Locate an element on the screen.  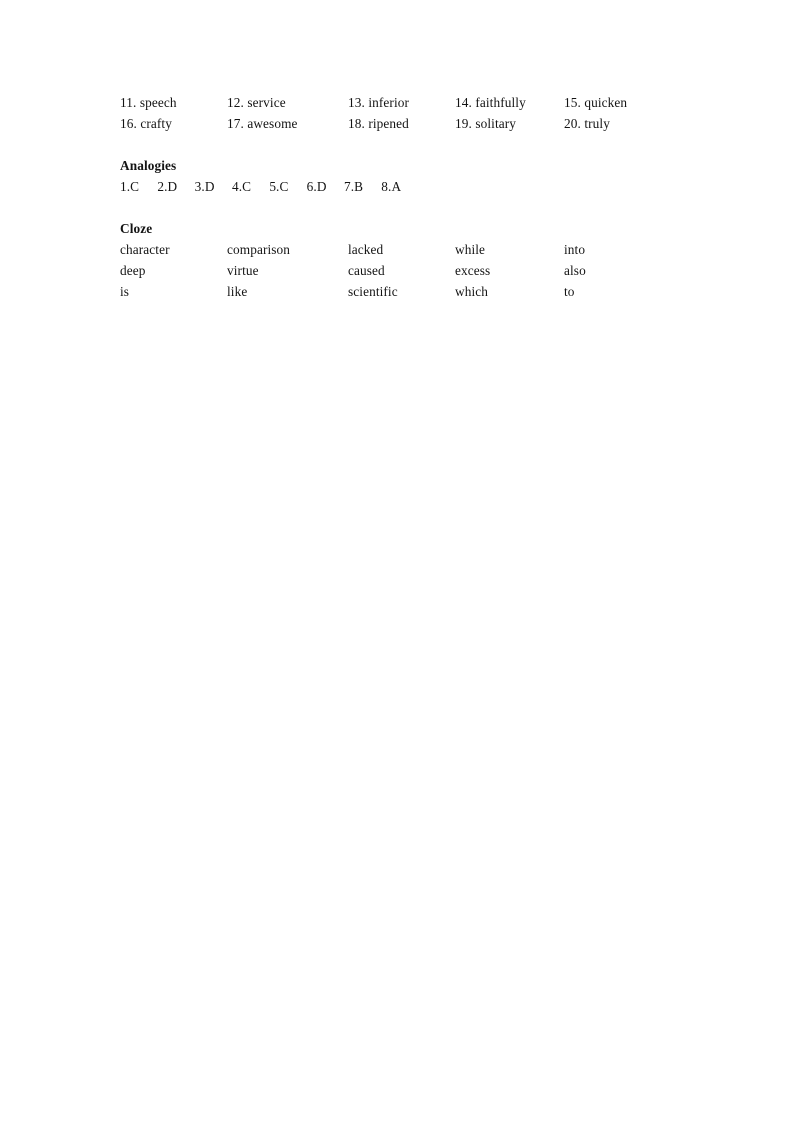
vocabulary-answer: 16. crafty is located at coordinates (146, 123).